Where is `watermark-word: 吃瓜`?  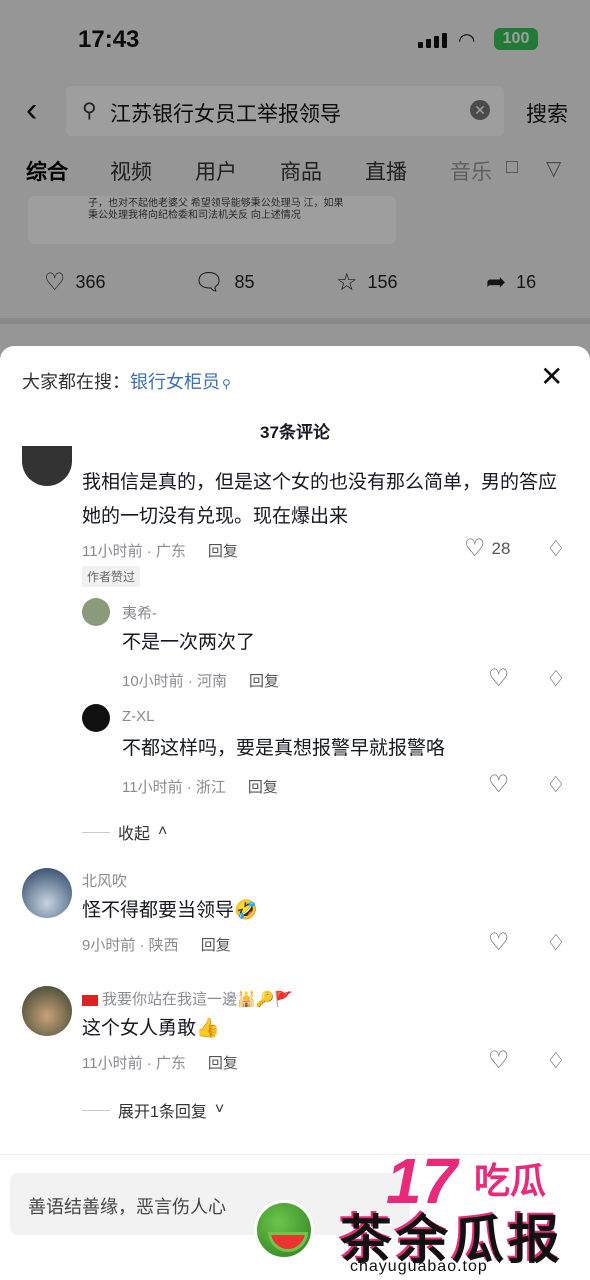 watermark-word: 吃瓜 is located at coordinates (510, 1180).